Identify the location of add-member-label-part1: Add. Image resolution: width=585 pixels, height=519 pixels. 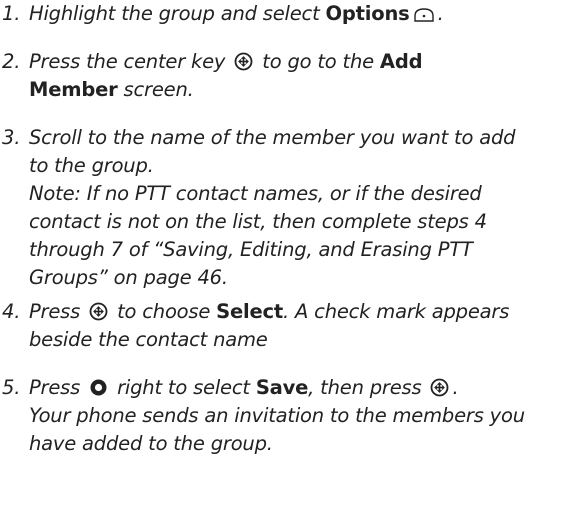
(401, 61).